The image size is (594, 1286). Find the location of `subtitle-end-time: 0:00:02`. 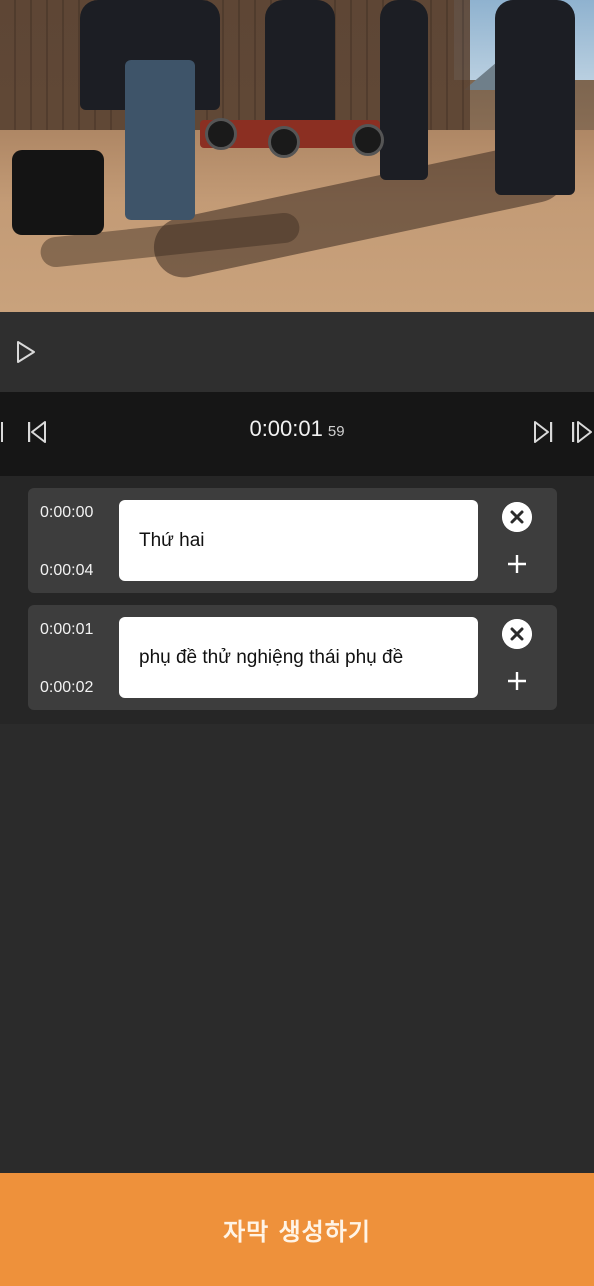

subtitle-end-time: 0:00:02 is located at coordinates (66, 688).